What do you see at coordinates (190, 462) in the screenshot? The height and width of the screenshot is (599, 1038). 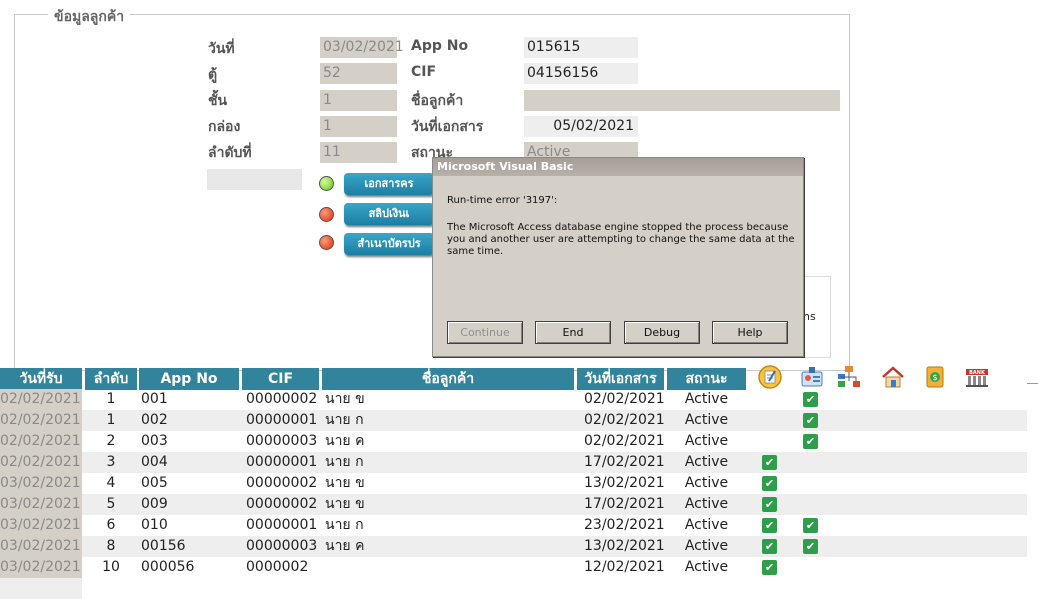 I see `cell-appno: 004` at bounding box center [190, 462].